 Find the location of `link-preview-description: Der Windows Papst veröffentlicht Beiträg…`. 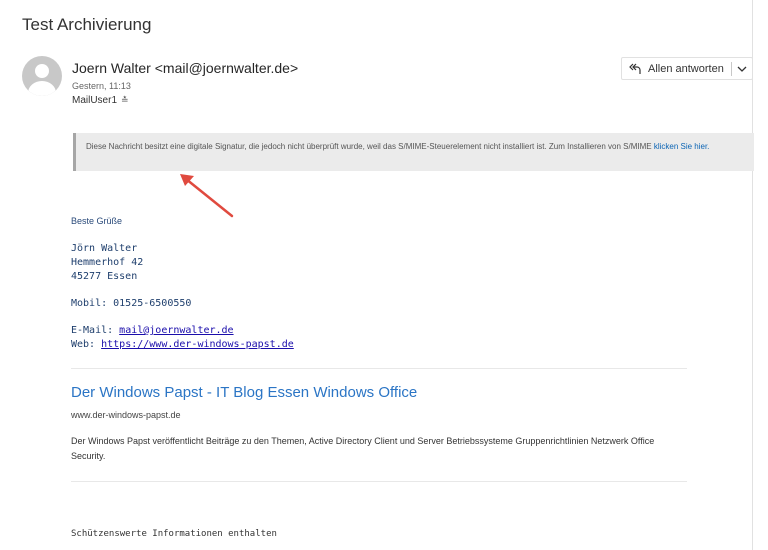

link-preview-description: Der Windows Papst veröffentlicht Beiträg… is located at coordinates (363, 448).